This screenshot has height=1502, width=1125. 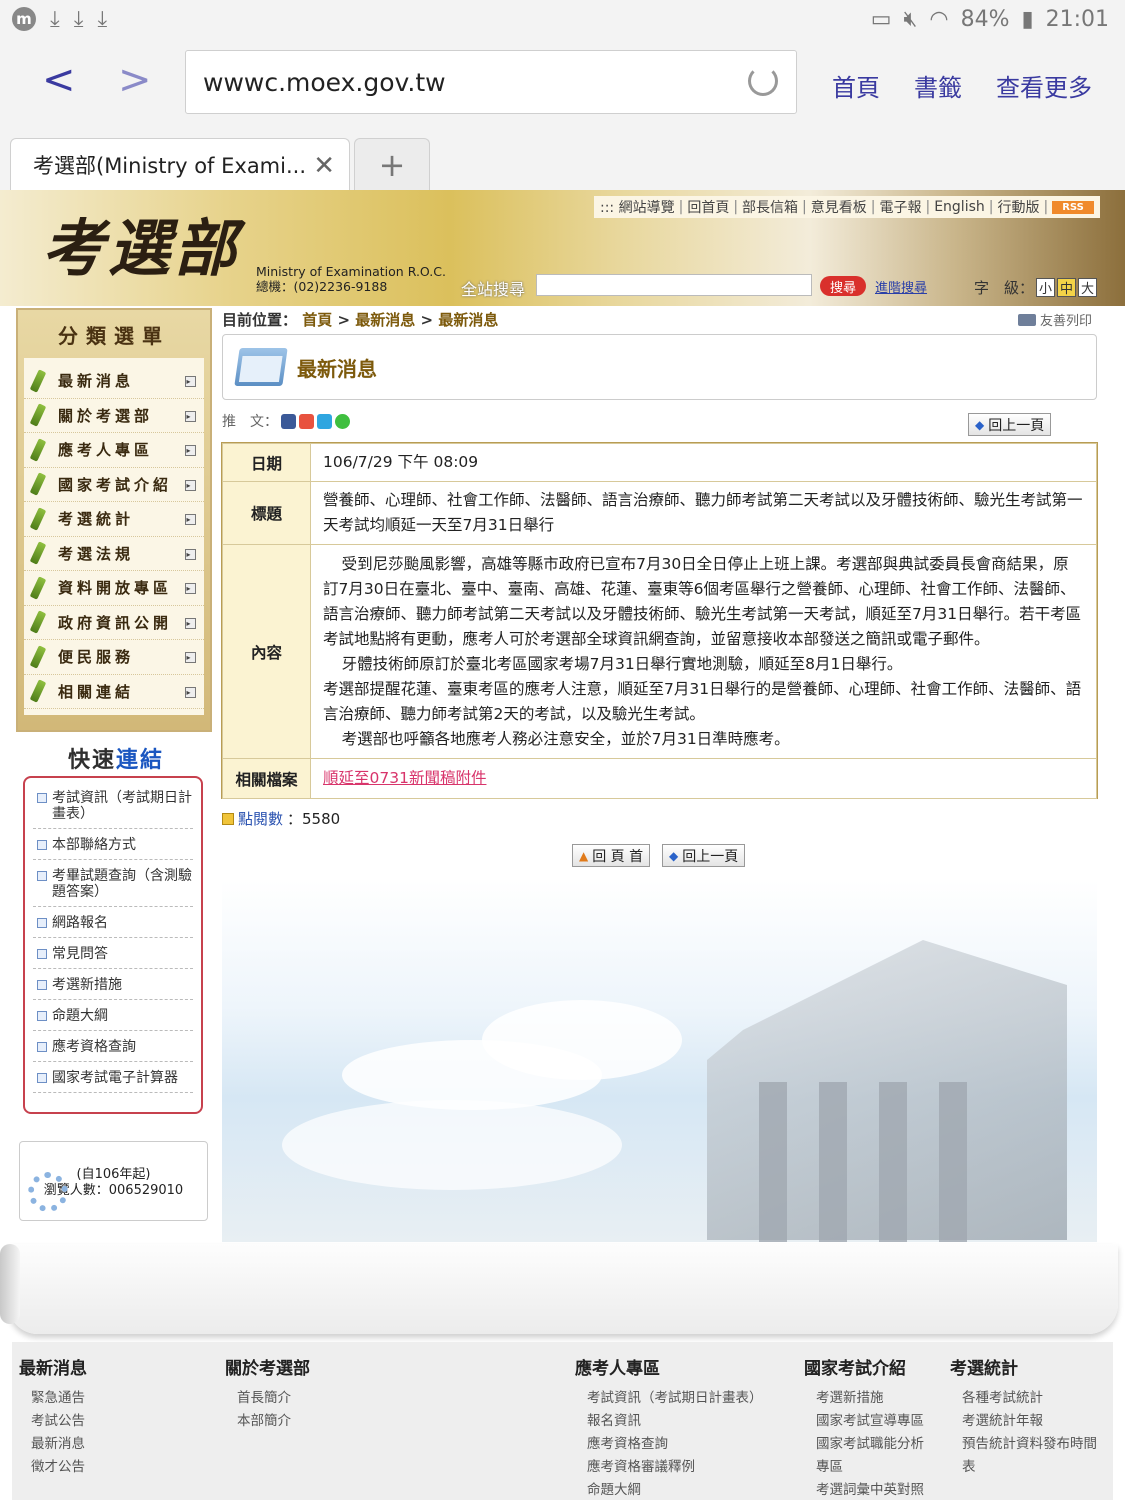 What do you see at coordinates (114, 623) in the screenshot?
I see `sidebar-item-gov-info: 政府資訊公開 ▸` at bounding box center [114, 623].